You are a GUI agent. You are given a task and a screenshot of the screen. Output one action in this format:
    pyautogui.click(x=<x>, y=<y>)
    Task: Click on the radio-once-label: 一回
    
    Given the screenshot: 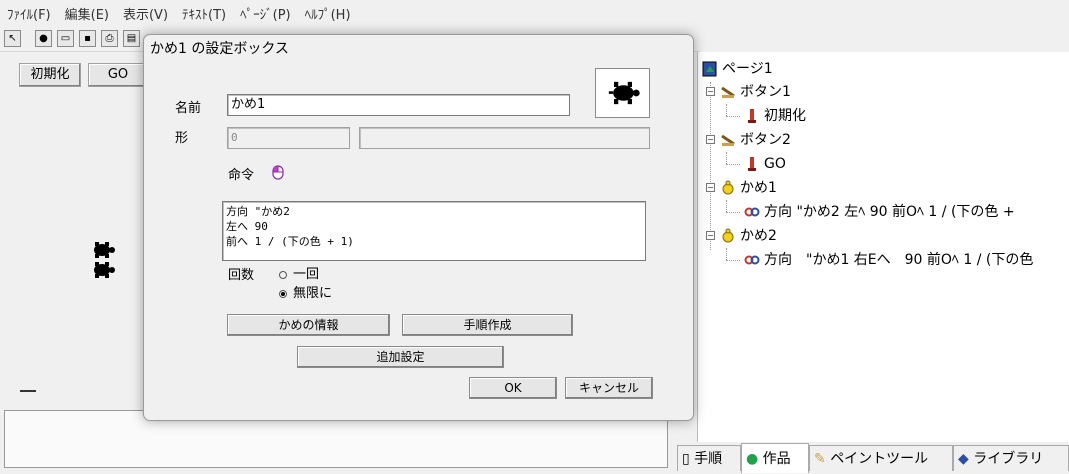 What is the action you would take?
    pyautogui.click(x=306, y=274)
    